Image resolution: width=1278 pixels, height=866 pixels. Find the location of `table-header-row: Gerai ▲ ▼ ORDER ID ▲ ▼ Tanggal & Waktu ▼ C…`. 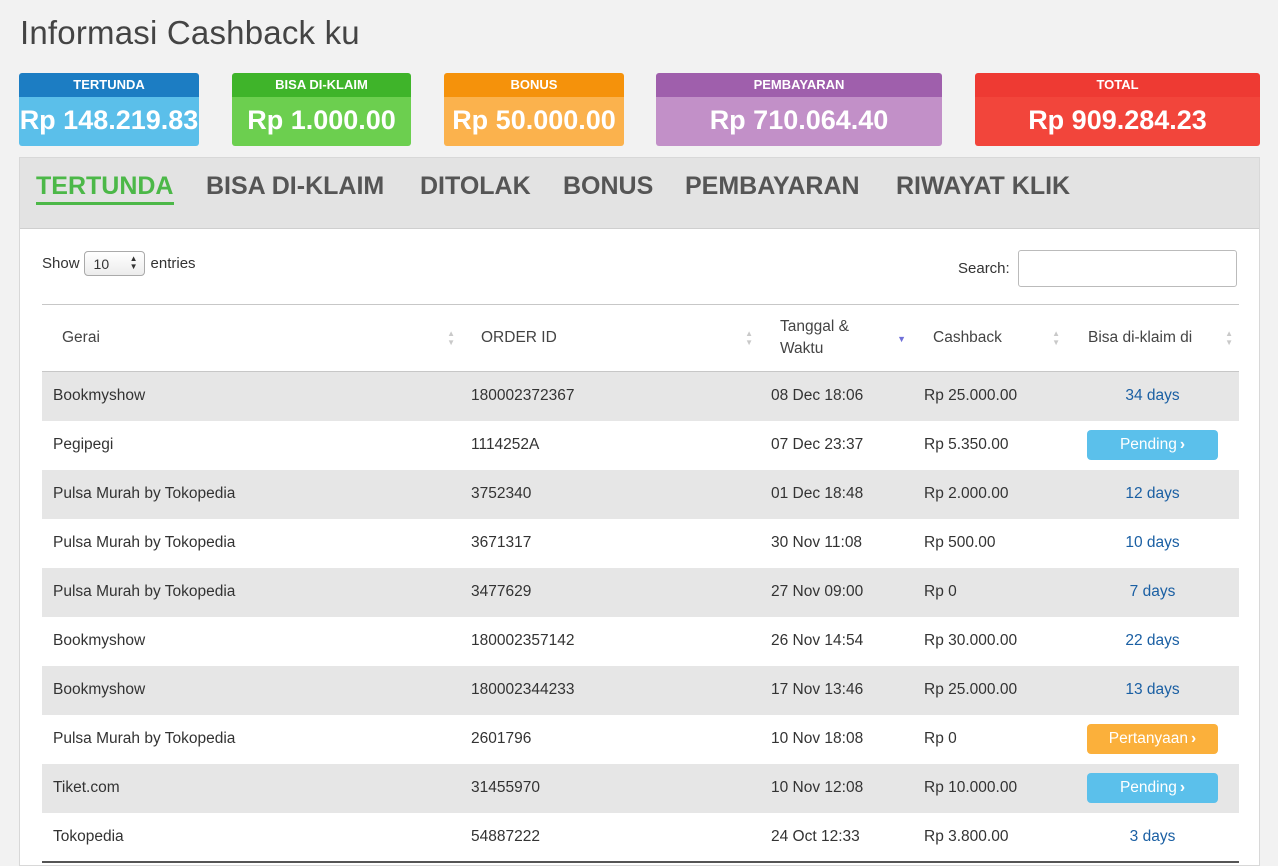

table-header-row: Gerai ▲ ▼ ORDER ID ▲ ▼ Tanggal & Waktu ▼ C… is located at coordinates (640, 338).